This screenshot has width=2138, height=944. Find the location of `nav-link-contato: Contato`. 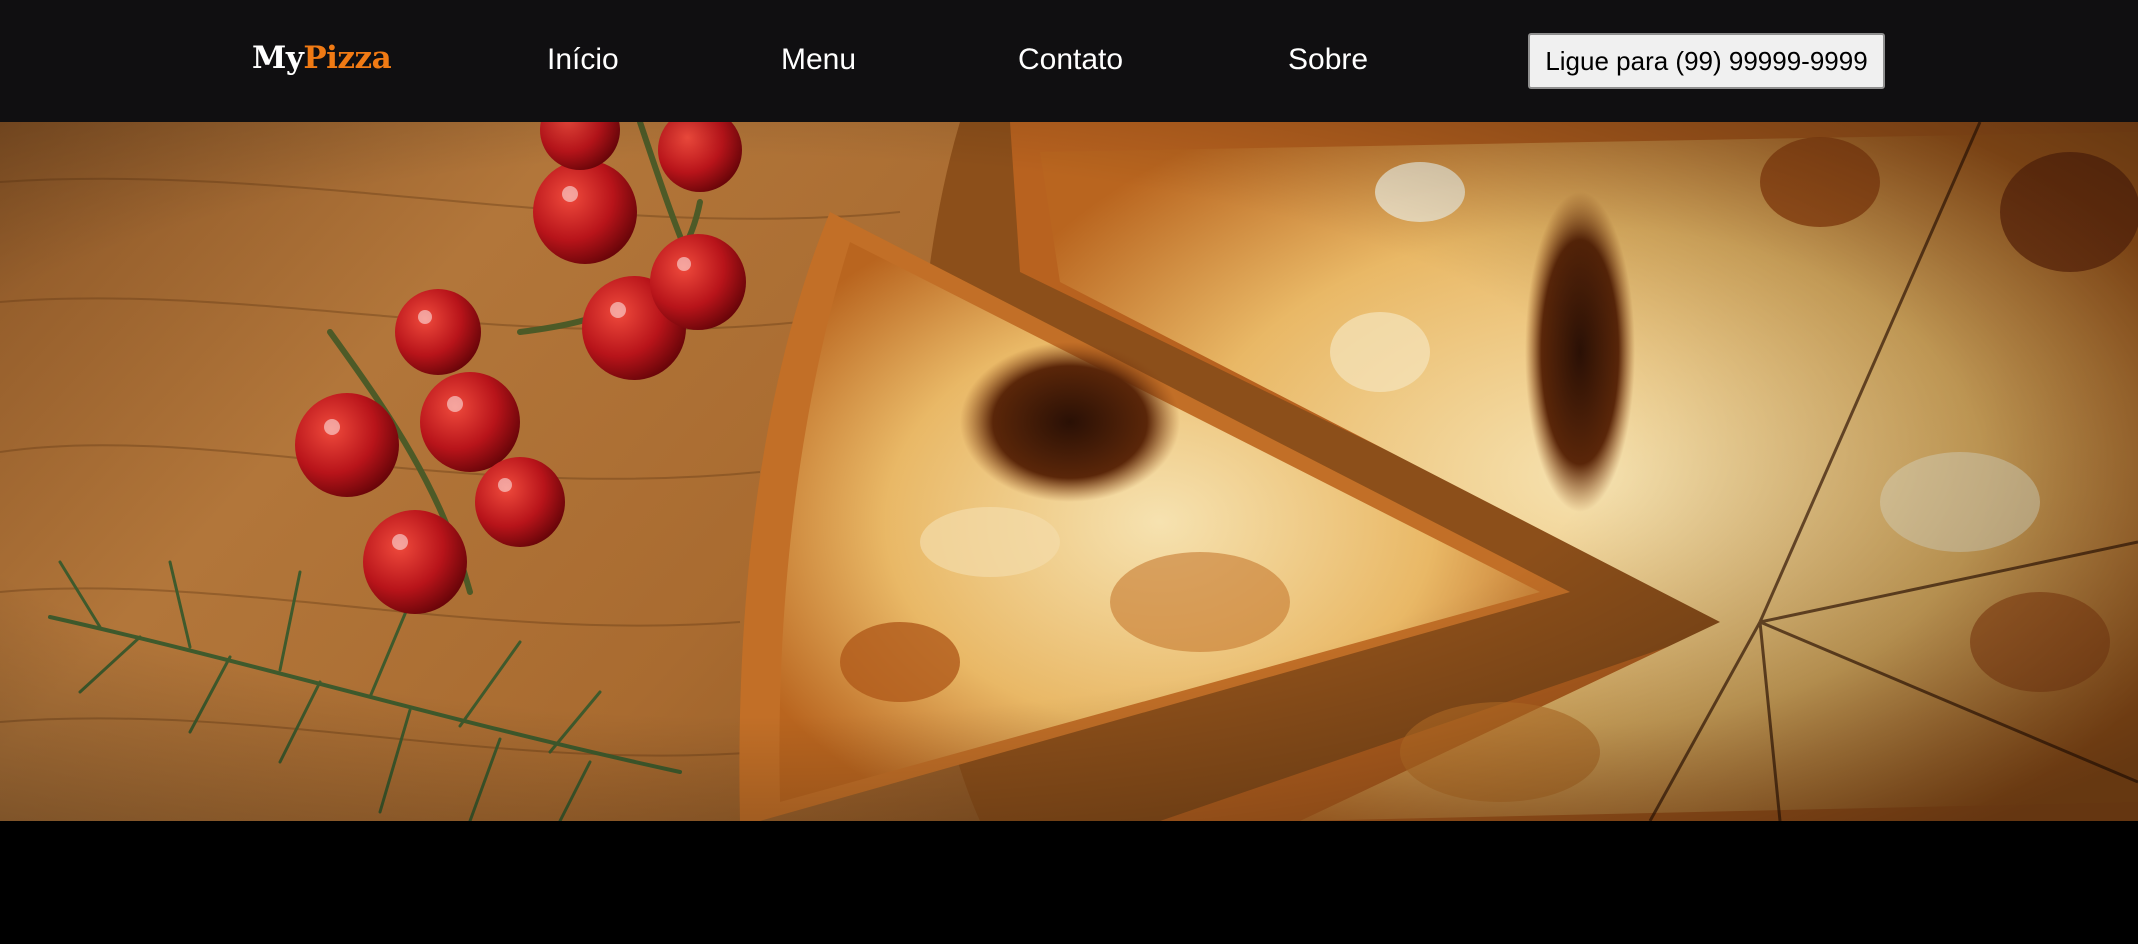

nav-link-contato: Contato is located at coordinates (1070, 60).